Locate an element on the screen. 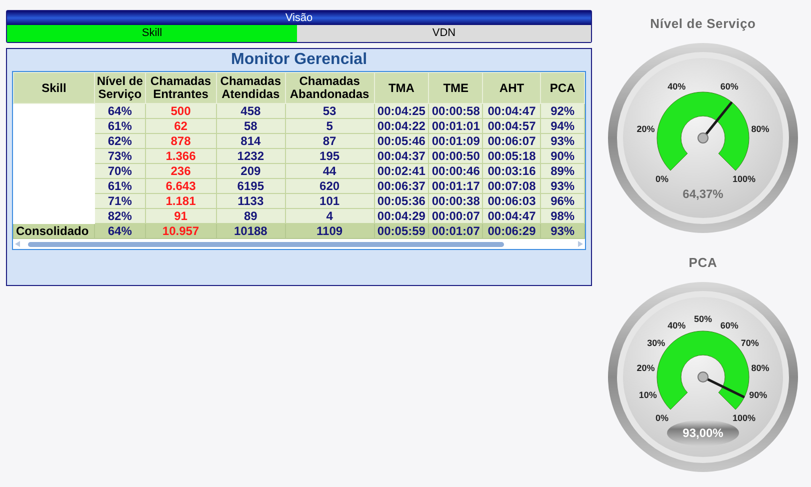  table-cell: 00:00:38 is located at coordinates (455, 201).